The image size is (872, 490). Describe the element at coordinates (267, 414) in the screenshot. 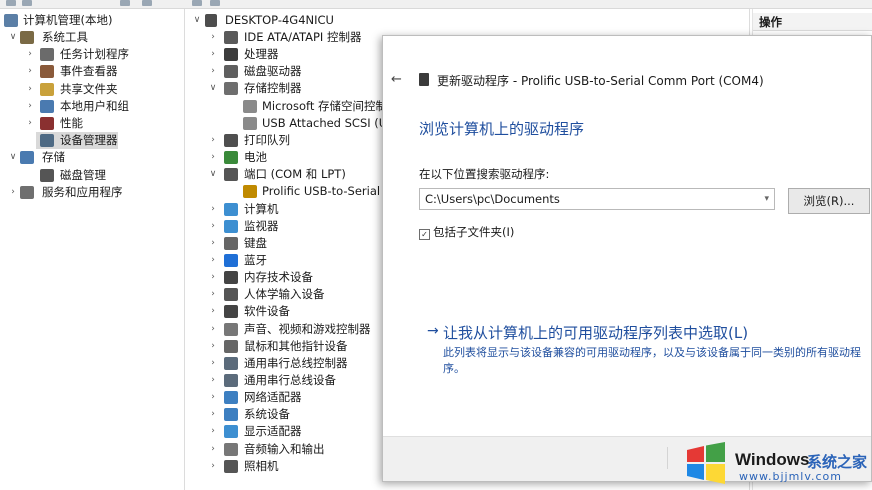

I see `device-tree-item-label: 系统设备` at that location.